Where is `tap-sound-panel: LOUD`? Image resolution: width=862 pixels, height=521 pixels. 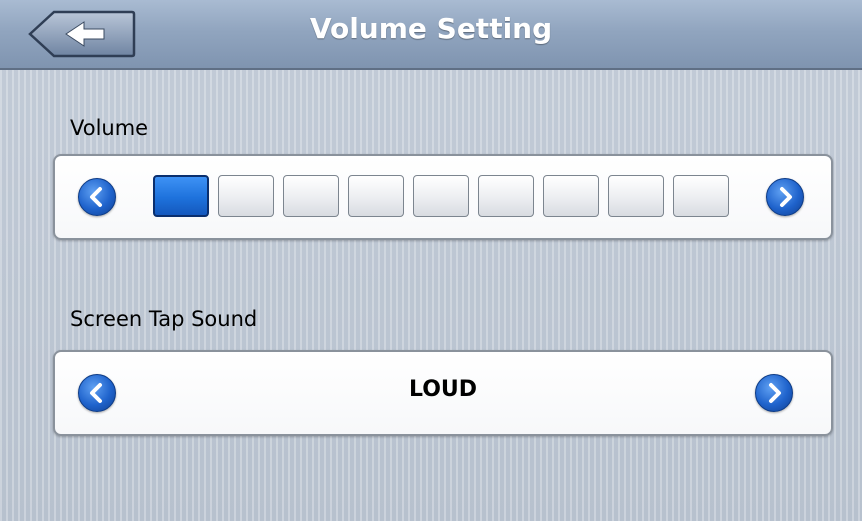
tap-sound-panel: LOUD is located at coordinates (443, 393).